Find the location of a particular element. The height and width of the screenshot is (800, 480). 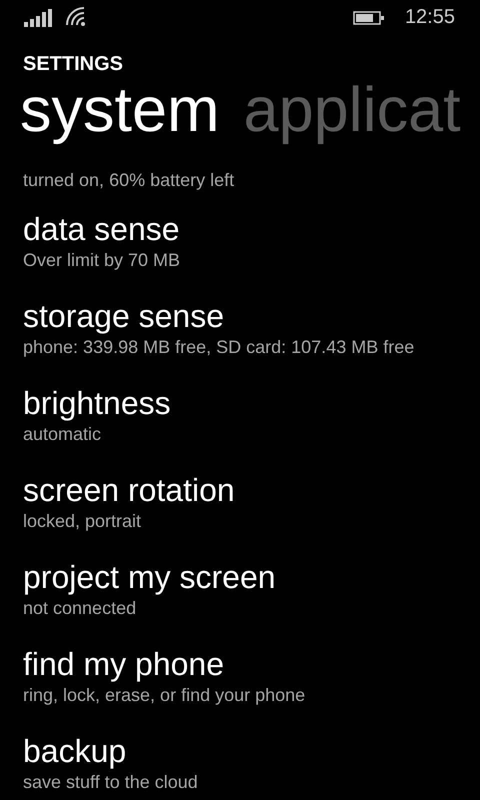

setting-title: brightness is located at coordinates (97, 403).